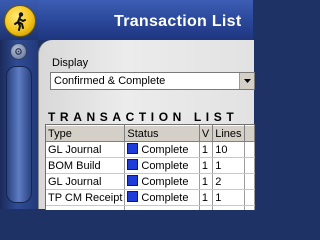  What do you see at coordinates (86, 133) in the screenshot?
I see `column-header-type: Type` at bounding box center [86, 133].